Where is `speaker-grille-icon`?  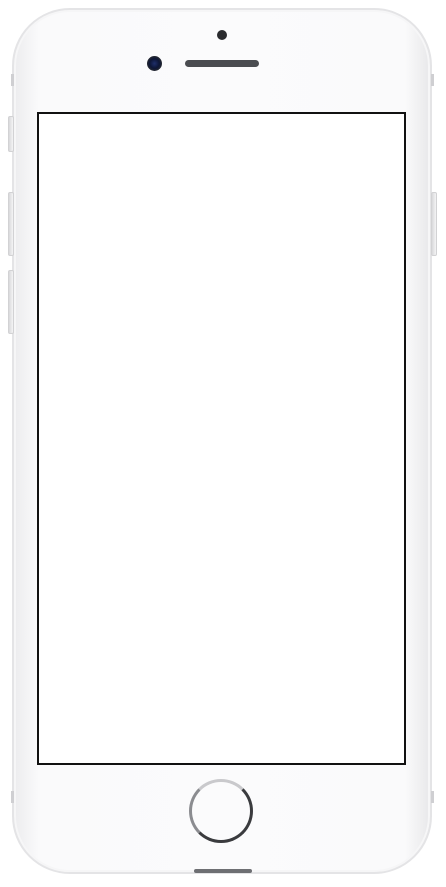
speaker-grille-icon is located at coordinates (222, 63).